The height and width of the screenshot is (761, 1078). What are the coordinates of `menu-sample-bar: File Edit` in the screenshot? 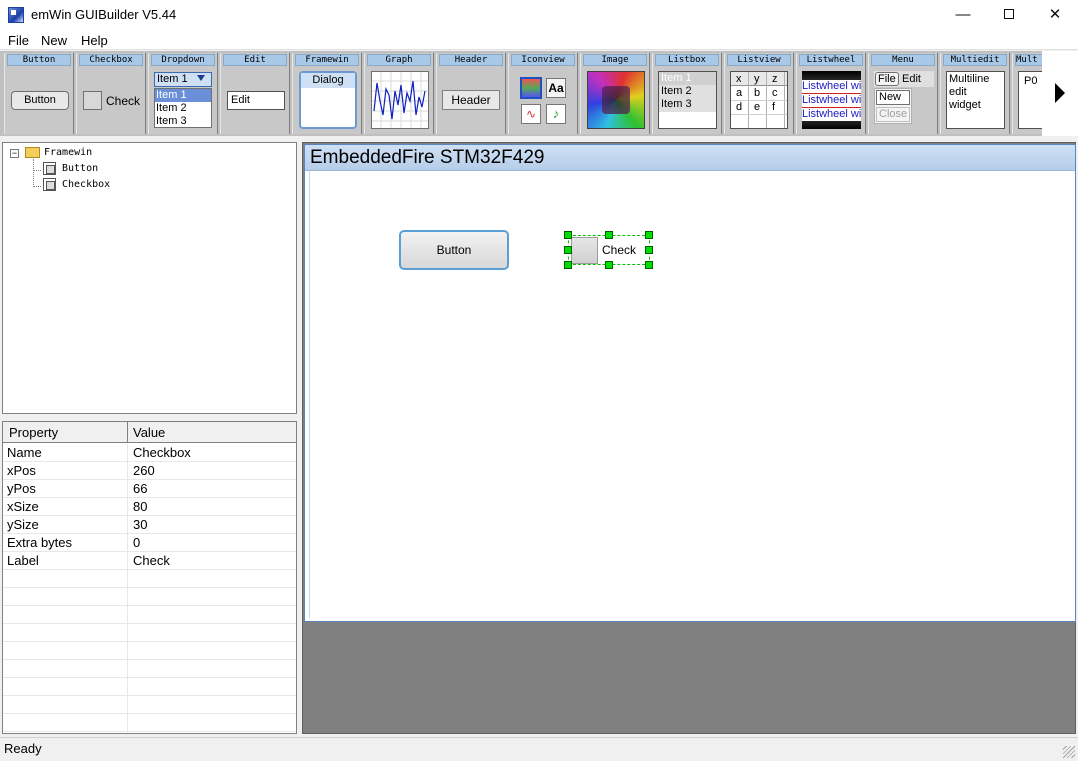 It's located at (904, 79).